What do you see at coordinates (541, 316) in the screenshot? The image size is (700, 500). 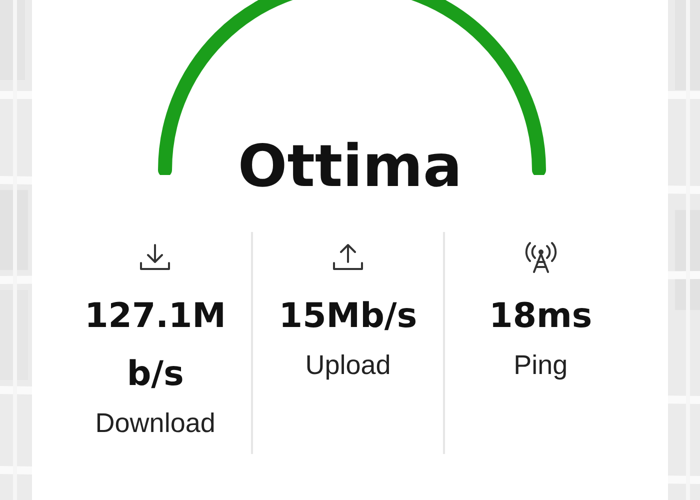 I see `stat-value: 18ms` at bounding box center [541, 316].